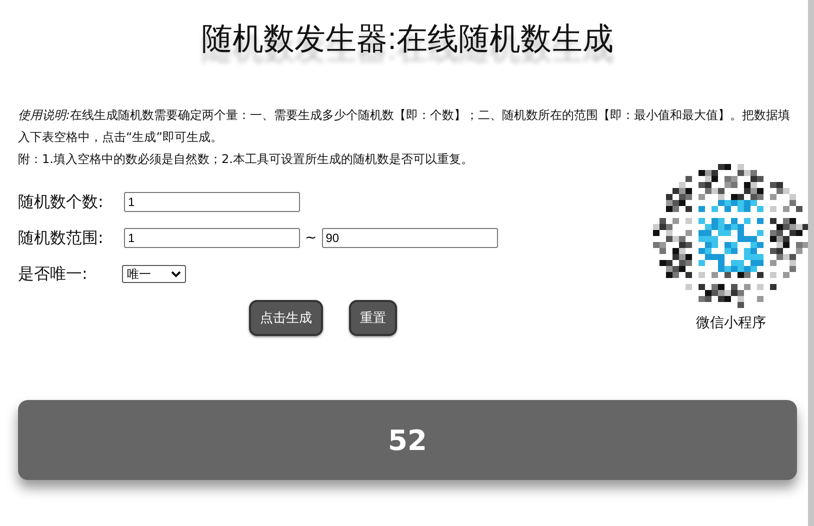 This screenshot has width=814, height=526. Describe the element at coordinates (405, 126) in the screenshot. I see `instructions-text: 使用说明:在线生成随机数需要确定两个量：一、需要生成多少个随机数【即：个数】；二、随机数所在的范围【即：最小值和最大值】。把数据填入下表空格中，点击“生成”即可生成。` at that location.